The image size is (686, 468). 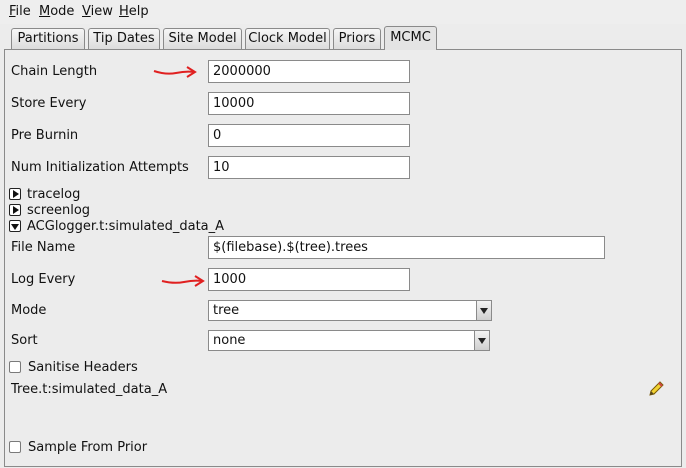 I want to click on num-init-attempts-input: 10, so click(x=309, y=167).